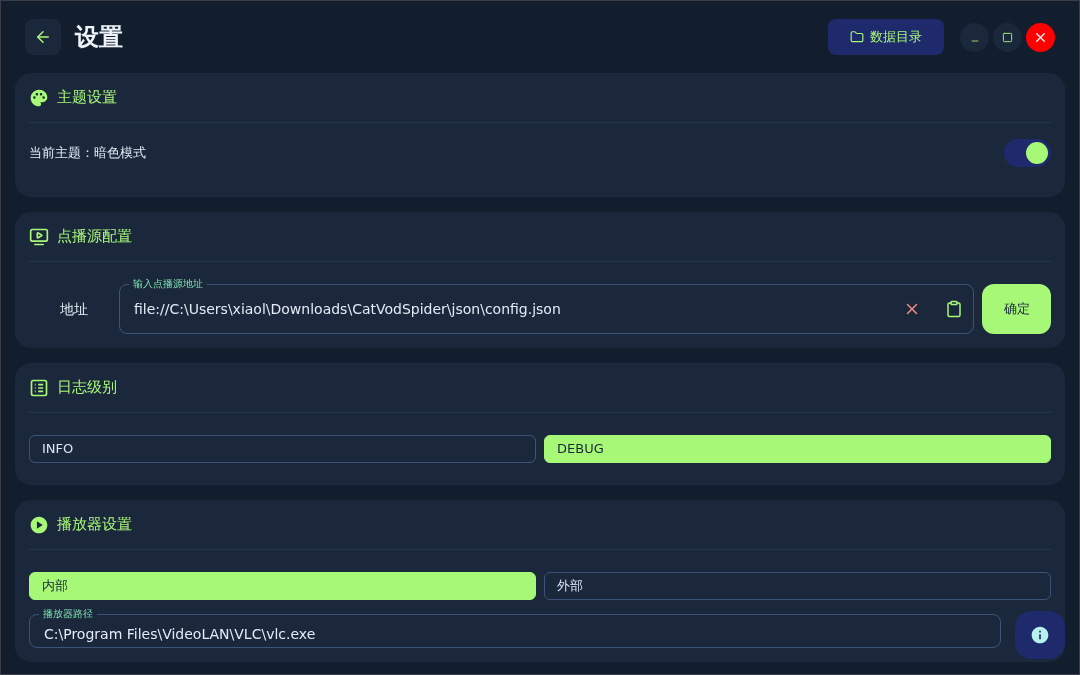 Image resolution: width=1080 pixels, height=675 pixels. What do you see at coordinates (94, 237) in the screenshot?
I see `section-title: 点播源配置` at bounding box center [94, 237].